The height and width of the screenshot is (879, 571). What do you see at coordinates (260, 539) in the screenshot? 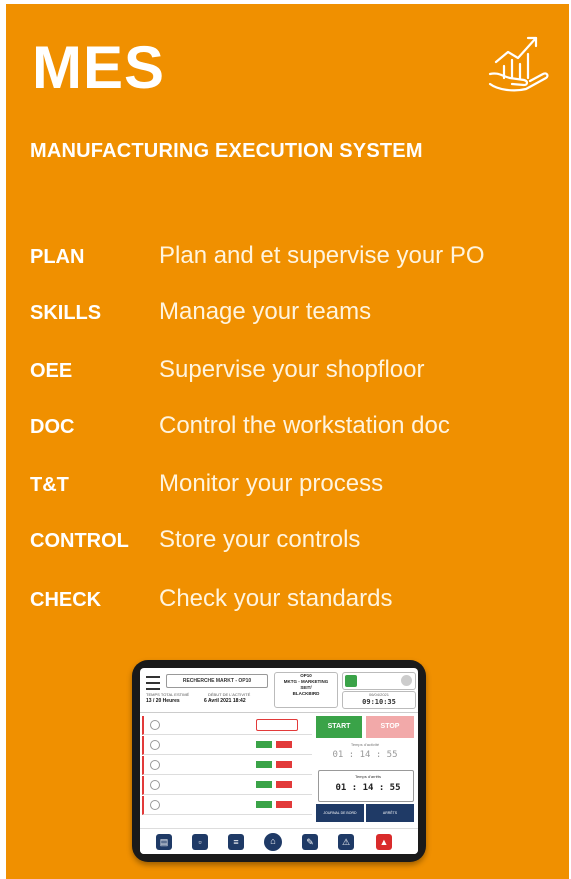
I see `feature-description: Store your controls` at bounding box center [260, 539].